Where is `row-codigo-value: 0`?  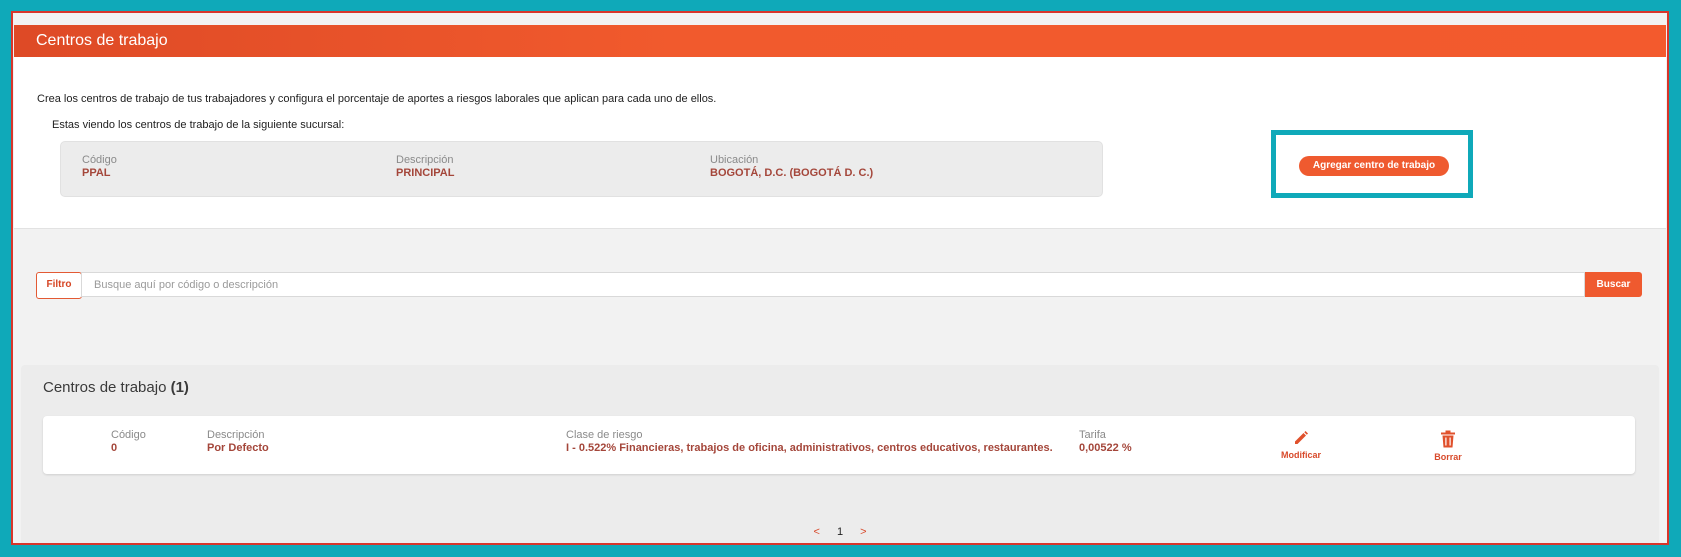 row-codigo-value: 0 is located at coordinates (114, 448).